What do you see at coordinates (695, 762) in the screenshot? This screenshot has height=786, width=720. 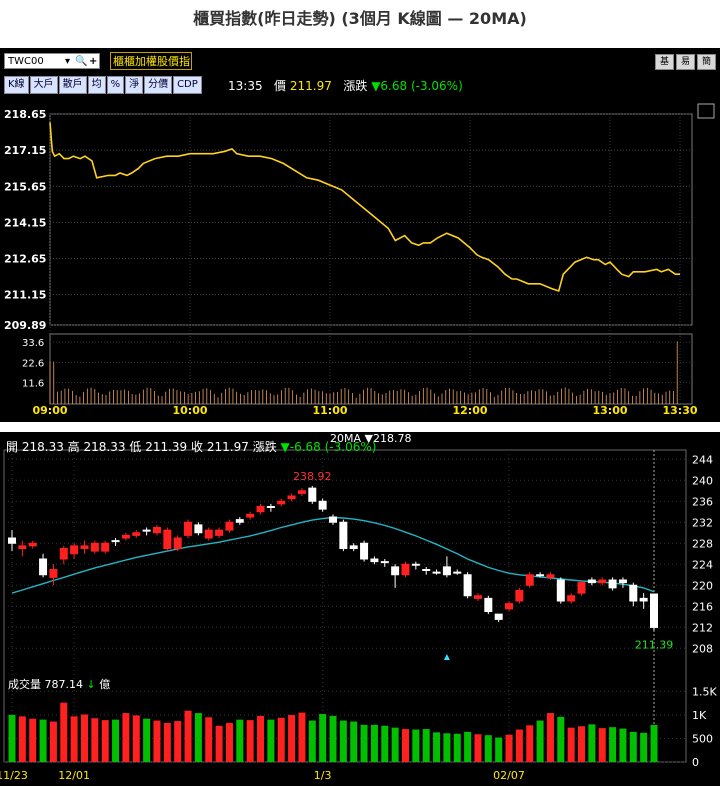 I see `volume-y-tick-label: 0` at bounding box center [695, 762].